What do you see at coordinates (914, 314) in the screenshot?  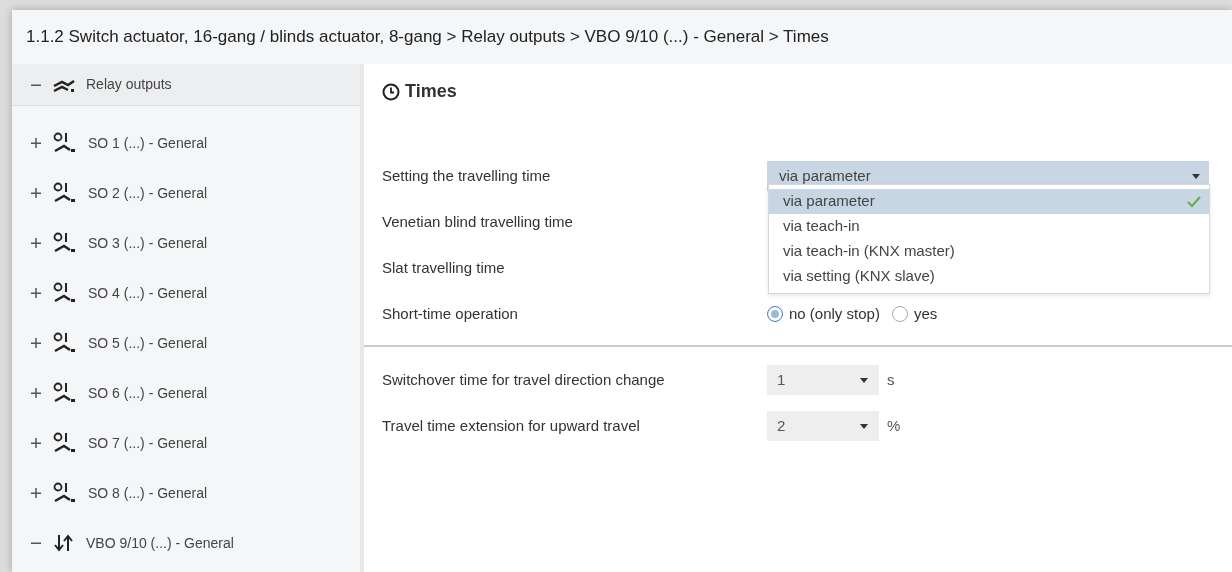 I see `radio-option: yes` at bounding box center [914, 314].